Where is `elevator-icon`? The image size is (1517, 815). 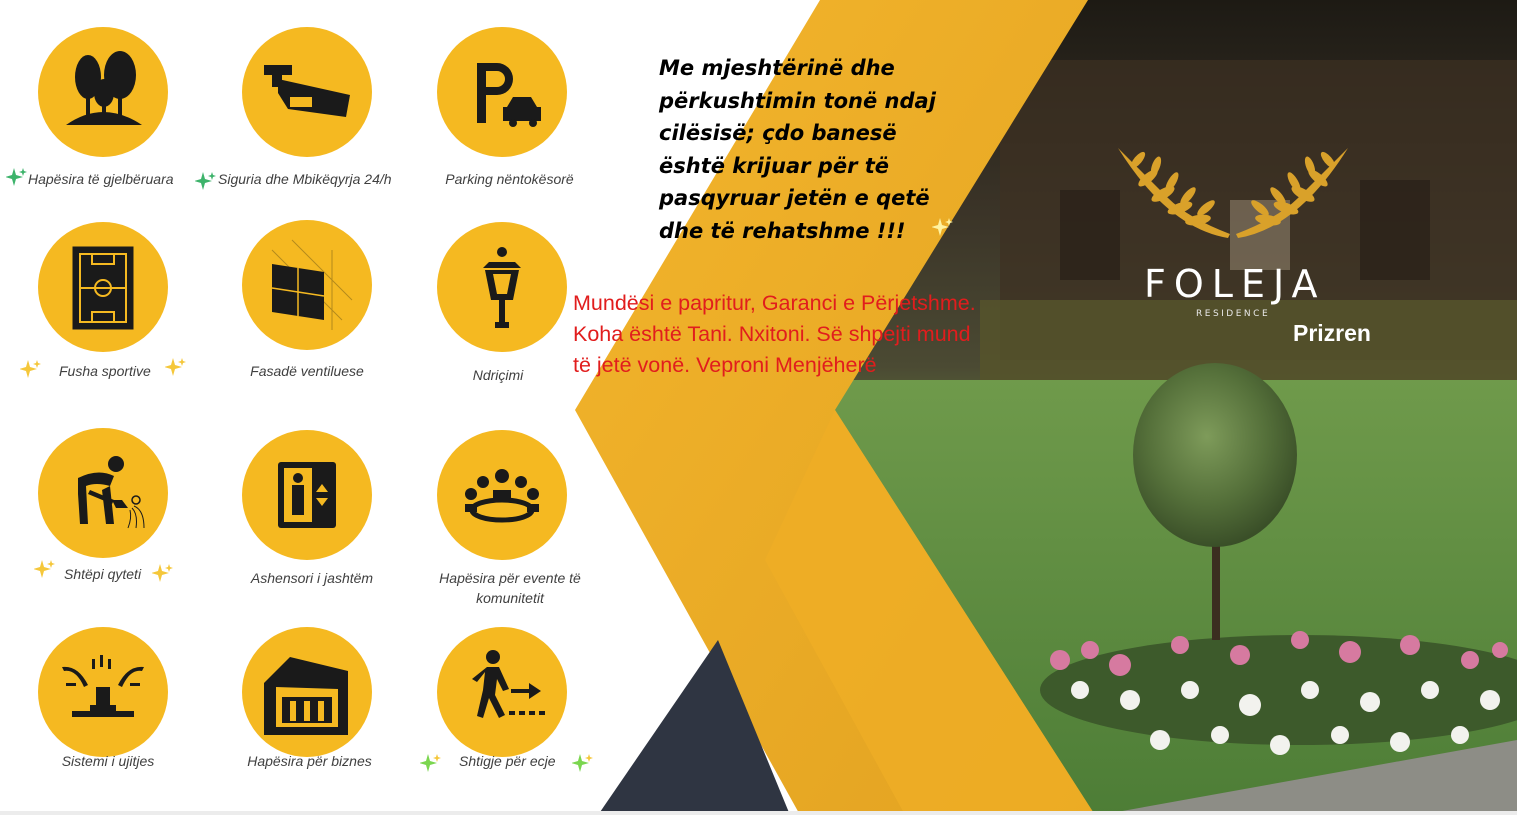
elevator-icon is located at coordinates (307, 495).